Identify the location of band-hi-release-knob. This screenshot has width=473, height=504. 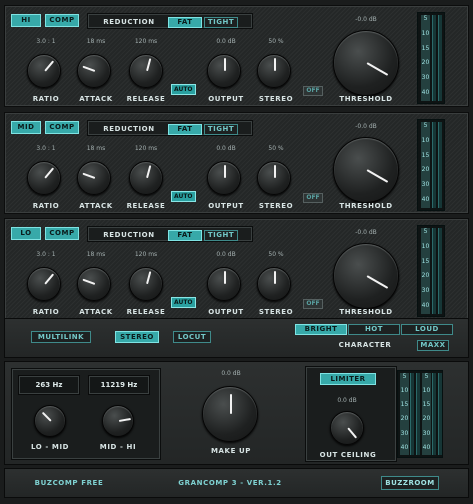
(146, 71).